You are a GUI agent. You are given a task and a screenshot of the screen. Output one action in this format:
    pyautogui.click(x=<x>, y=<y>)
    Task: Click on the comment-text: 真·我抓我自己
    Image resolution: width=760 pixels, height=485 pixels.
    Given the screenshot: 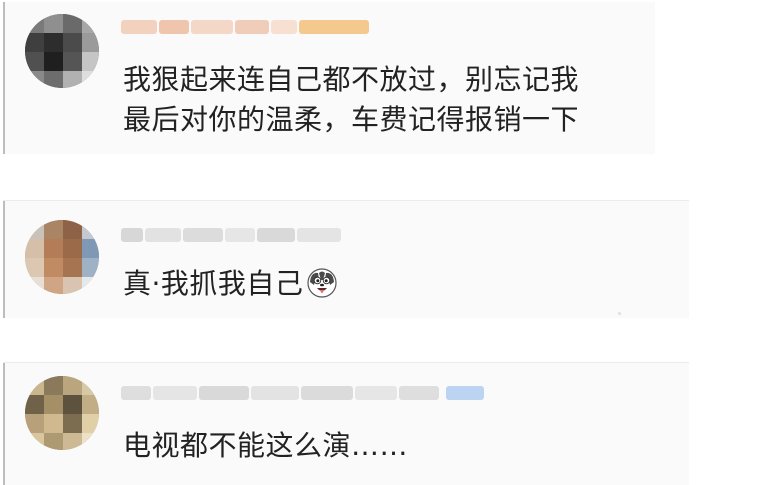 What is the action you would take?
    pyautogui.click(x=230, y=286)
    